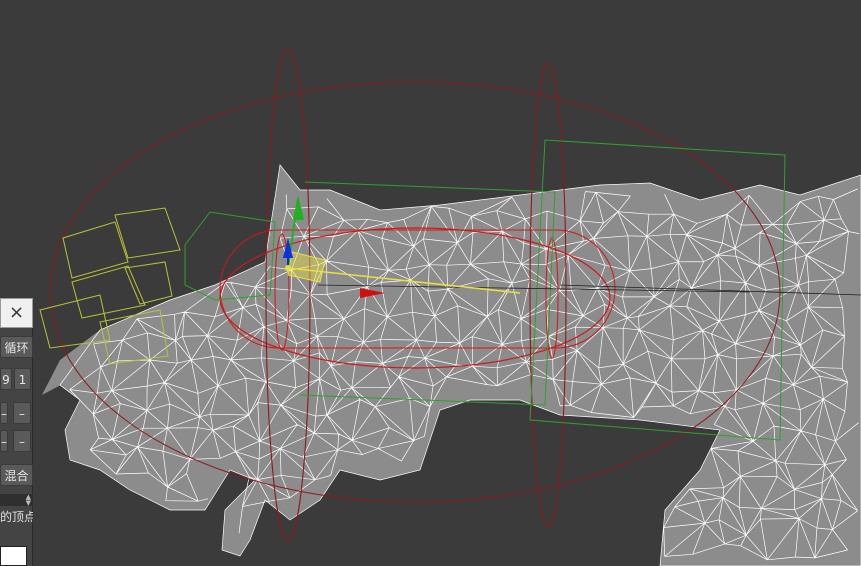  What do you see at coordinates (6, 379) in the screenshot?
I see `spinner-value-a: 9` at bounding box center [6, 379].